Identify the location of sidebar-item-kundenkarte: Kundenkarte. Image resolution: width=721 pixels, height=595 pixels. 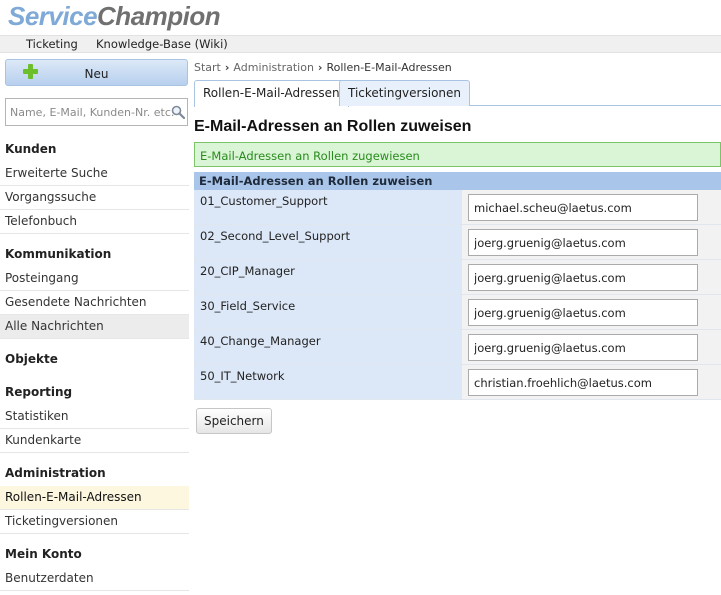
(94, 441).